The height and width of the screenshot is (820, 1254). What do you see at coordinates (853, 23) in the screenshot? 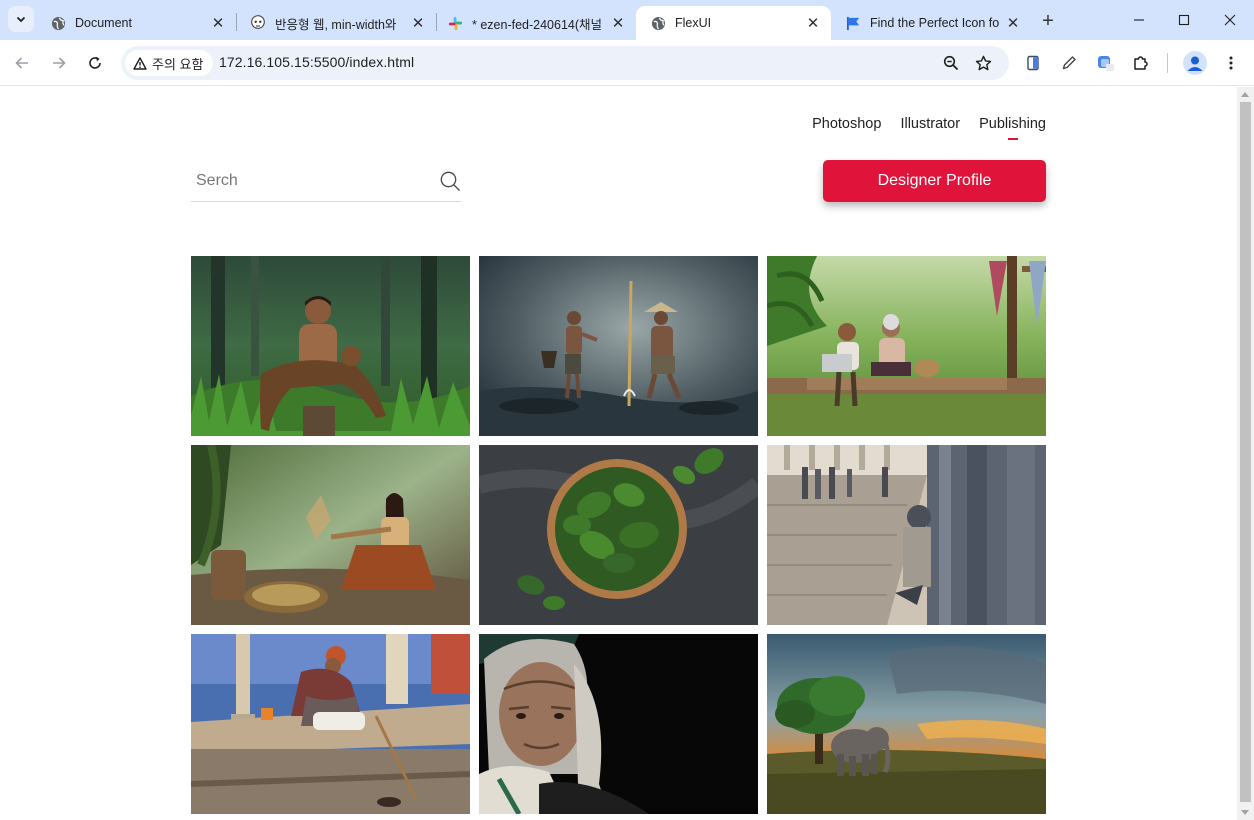
I see `flag-icon` at bounding box center [853, 23].